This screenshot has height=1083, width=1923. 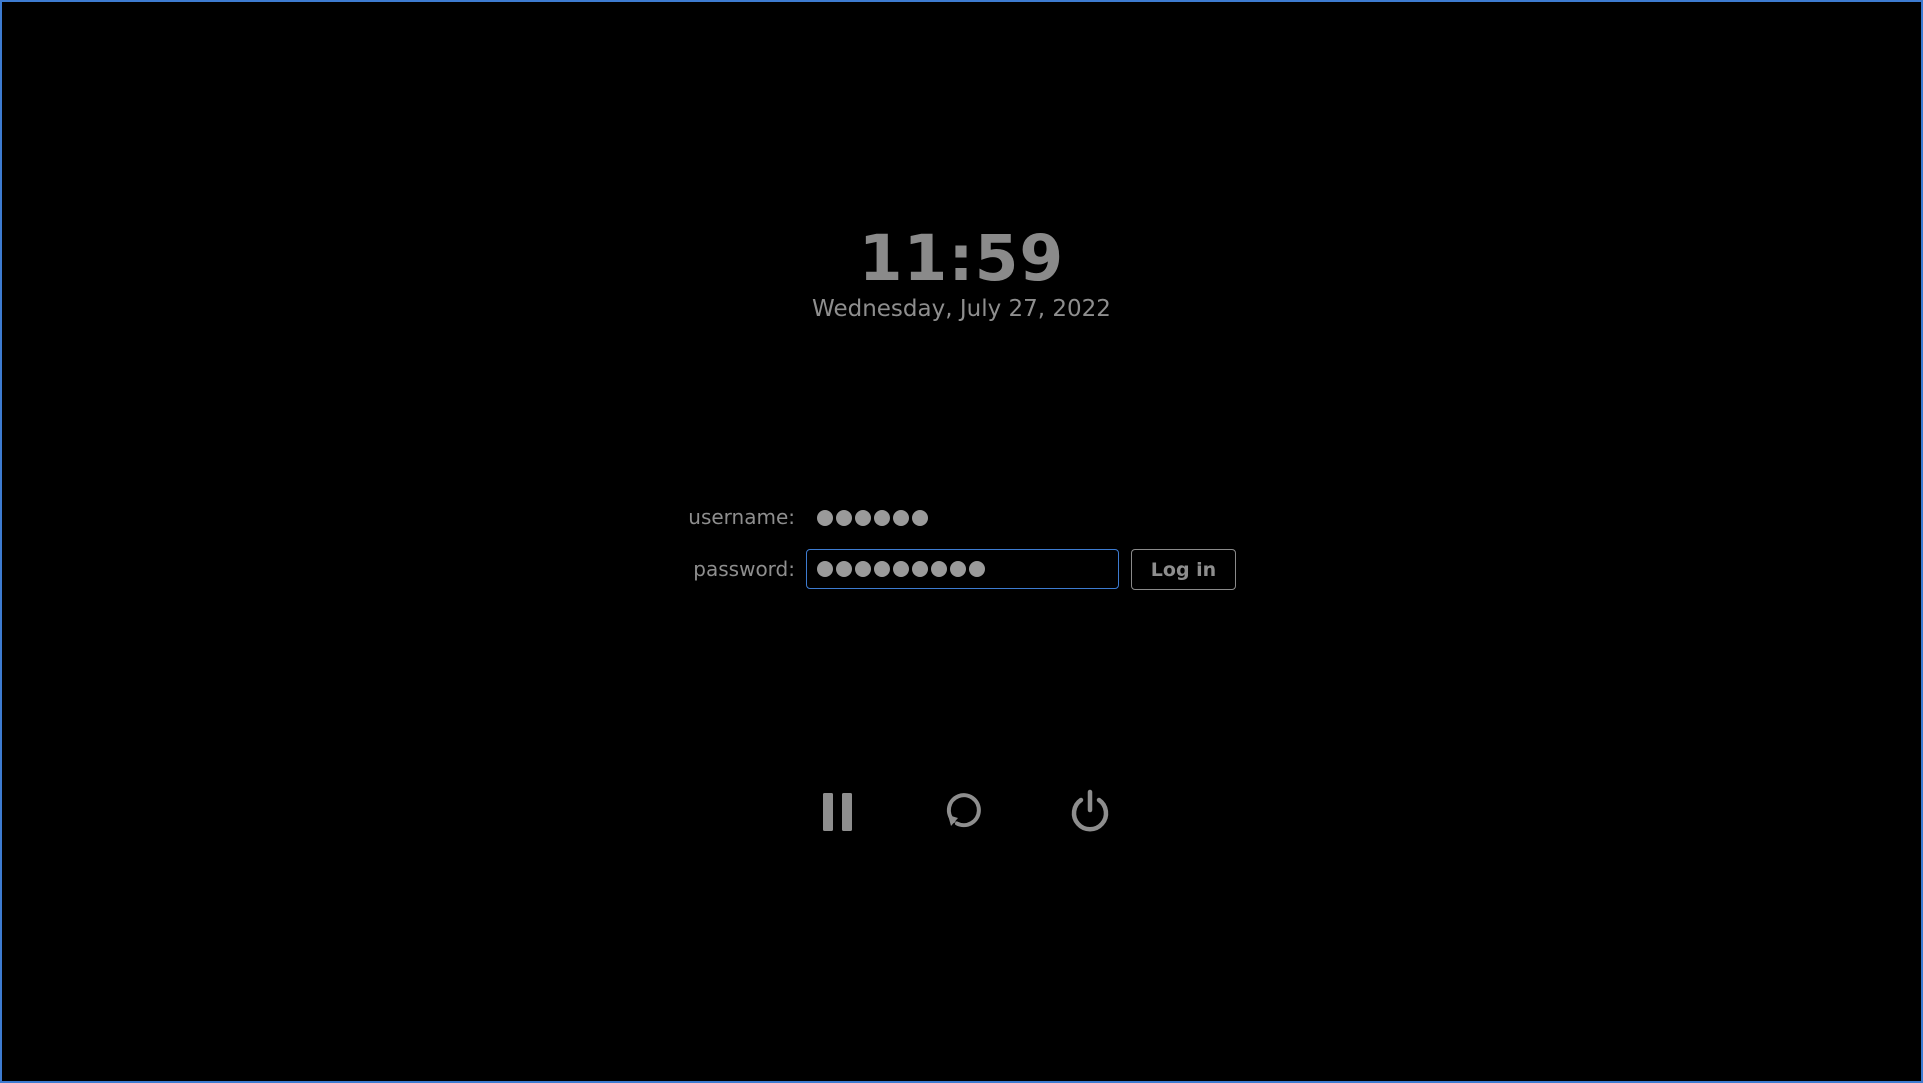 What do you see at coordinates (1183, 569) in the screenshot?
I see `login-button: Log in` at bounding box center [1183, 569].